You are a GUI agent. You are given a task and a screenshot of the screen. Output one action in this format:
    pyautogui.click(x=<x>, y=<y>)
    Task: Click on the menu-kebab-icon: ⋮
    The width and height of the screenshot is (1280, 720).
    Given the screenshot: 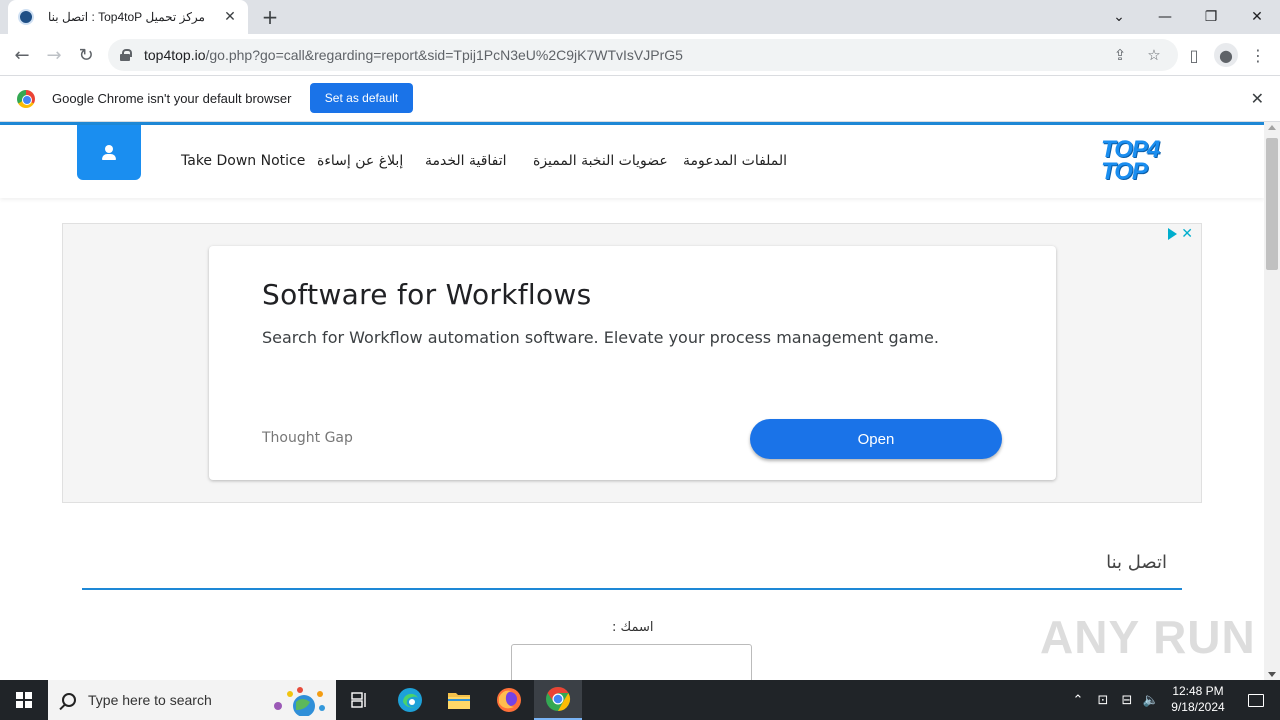 What is the action you would take?
    pyautogui.click(x=1258, y=55)
    